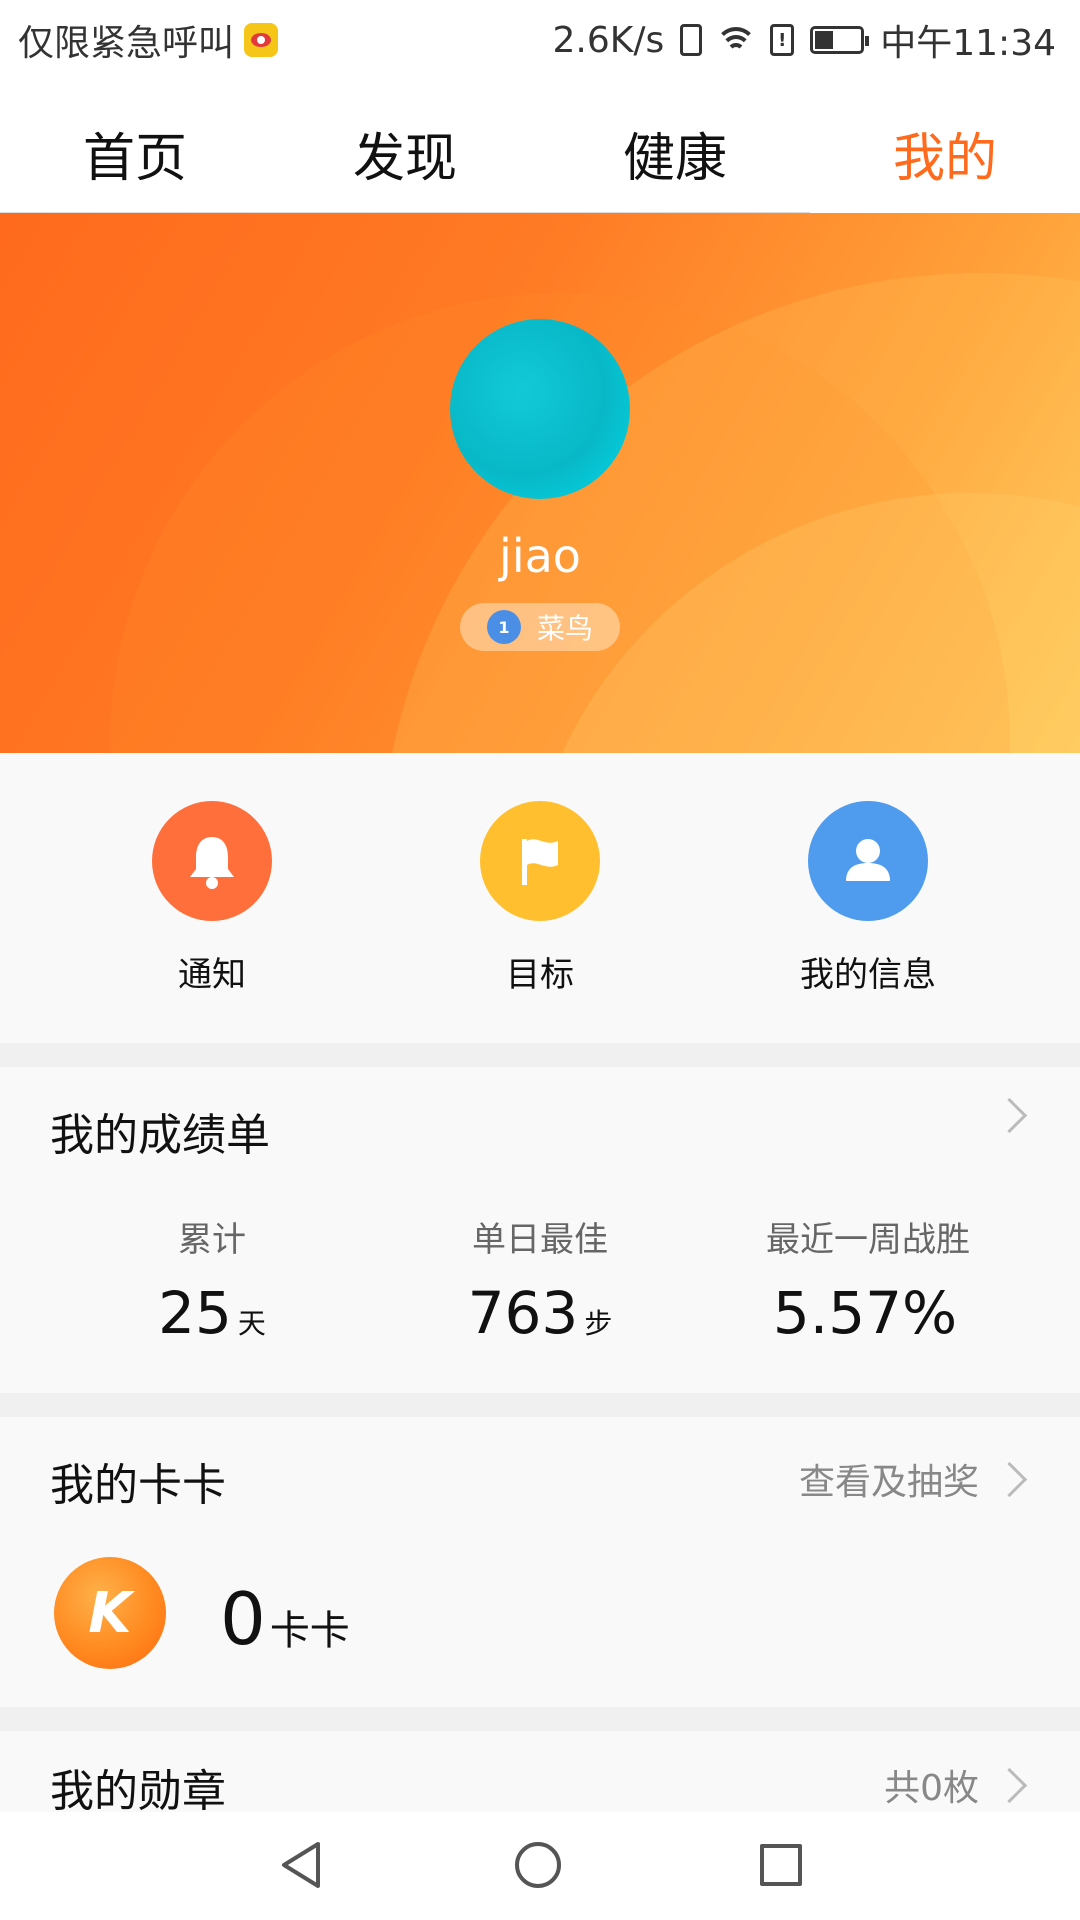 The width and height of the screenshot is (1080, 1920). I want to click on notification-label: 通知, so click(212, 975).